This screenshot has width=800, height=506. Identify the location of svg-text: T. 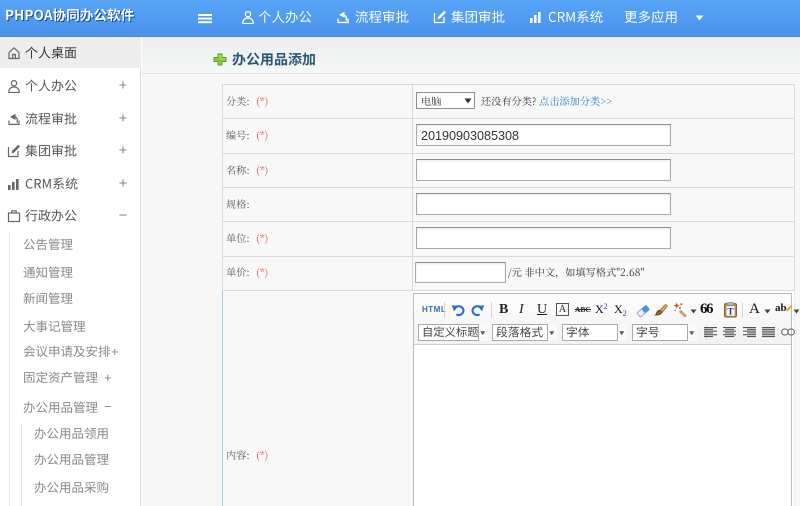
(730, 313).